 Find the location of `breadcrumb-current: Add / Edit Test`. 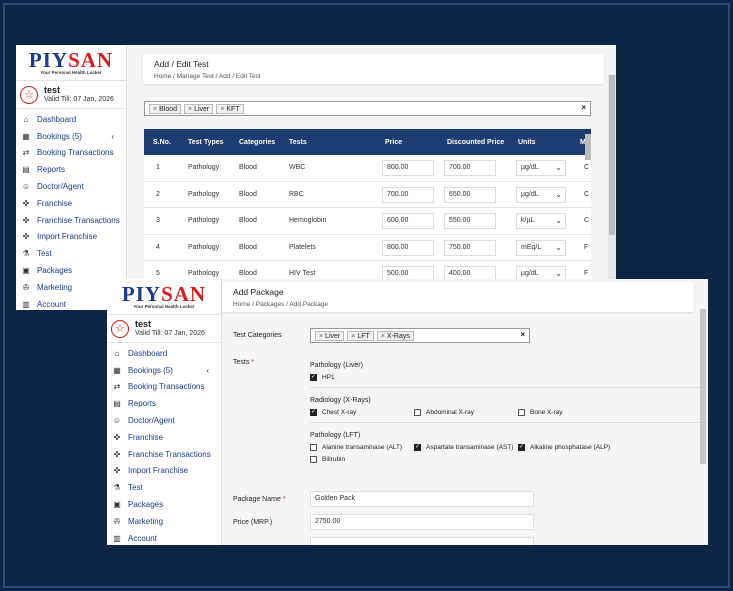

breadcrumb-current: Add / Edit Test is located at coordinates (239, 76).